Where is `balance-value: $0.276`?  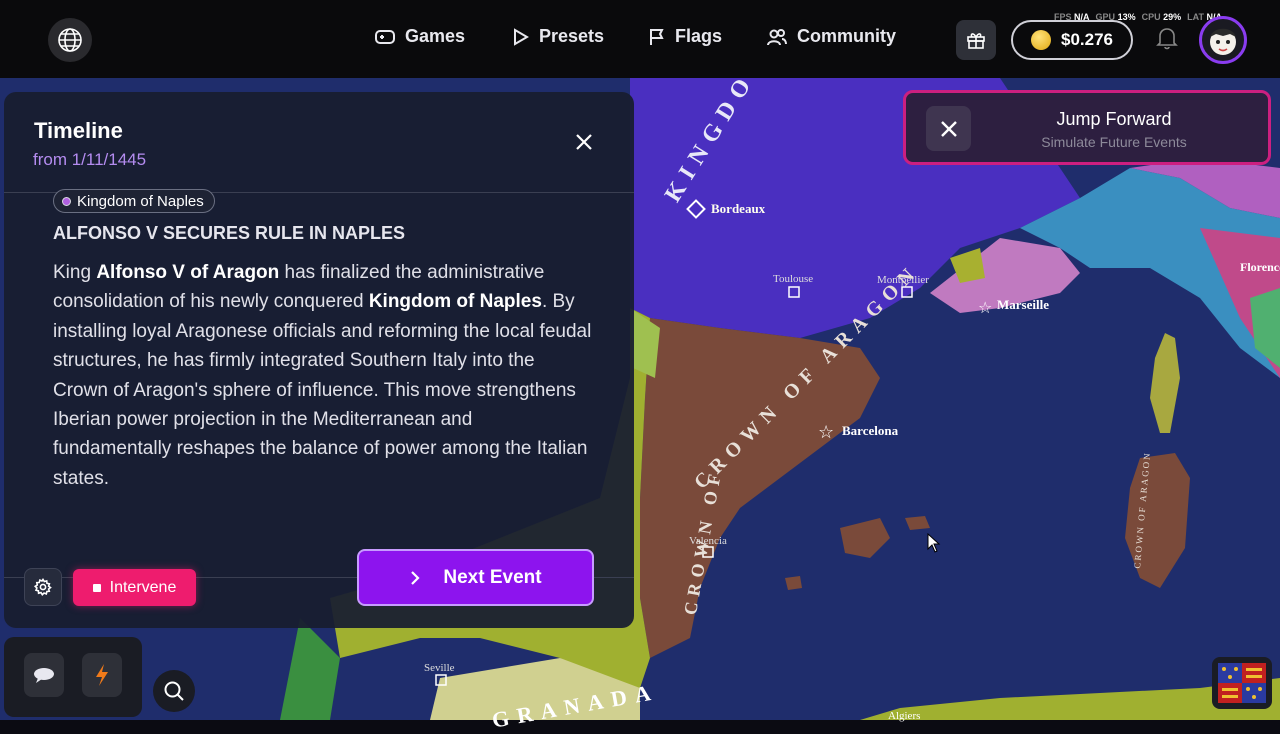
balance-value: $0.276 is located at coordinates (1087, 39).